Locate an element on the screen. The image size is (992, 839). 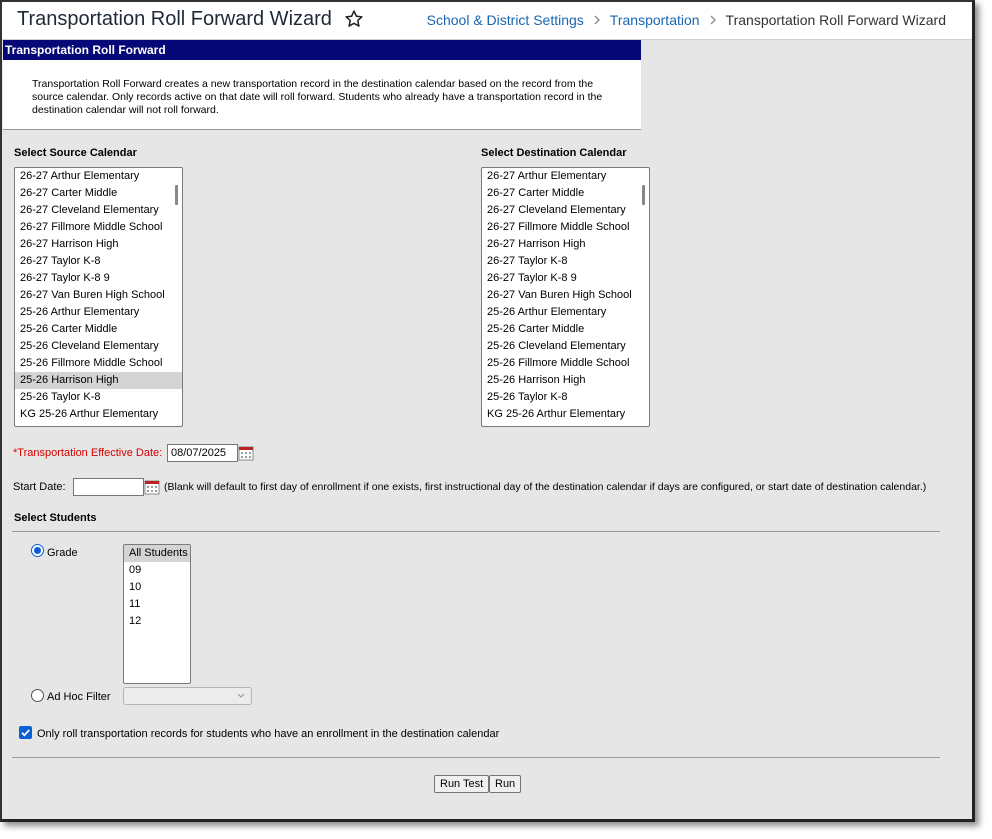
destination-calendar-option: 26-27 Carter Middle is located at coordinates (565, 193).